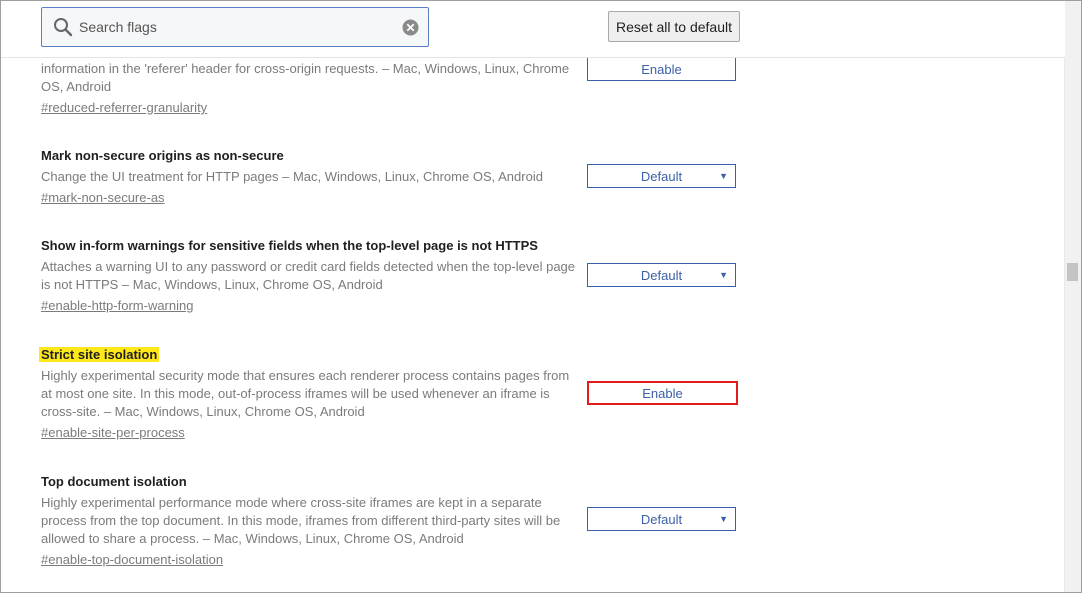 This screenshot has height=593, width=1082. I want to click on experiment-anchor-link: #enable-http-form-warning, so click(313, 306).